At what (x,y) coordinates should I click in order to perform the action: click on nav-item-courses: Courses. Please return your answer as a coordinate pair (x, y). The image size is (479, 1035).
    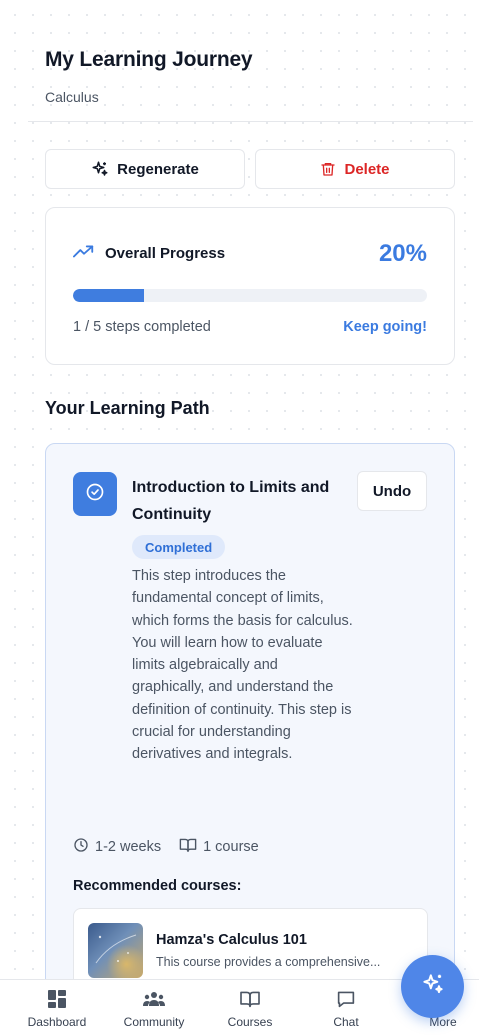
    Looking at the image, I should click on (250, 1009).